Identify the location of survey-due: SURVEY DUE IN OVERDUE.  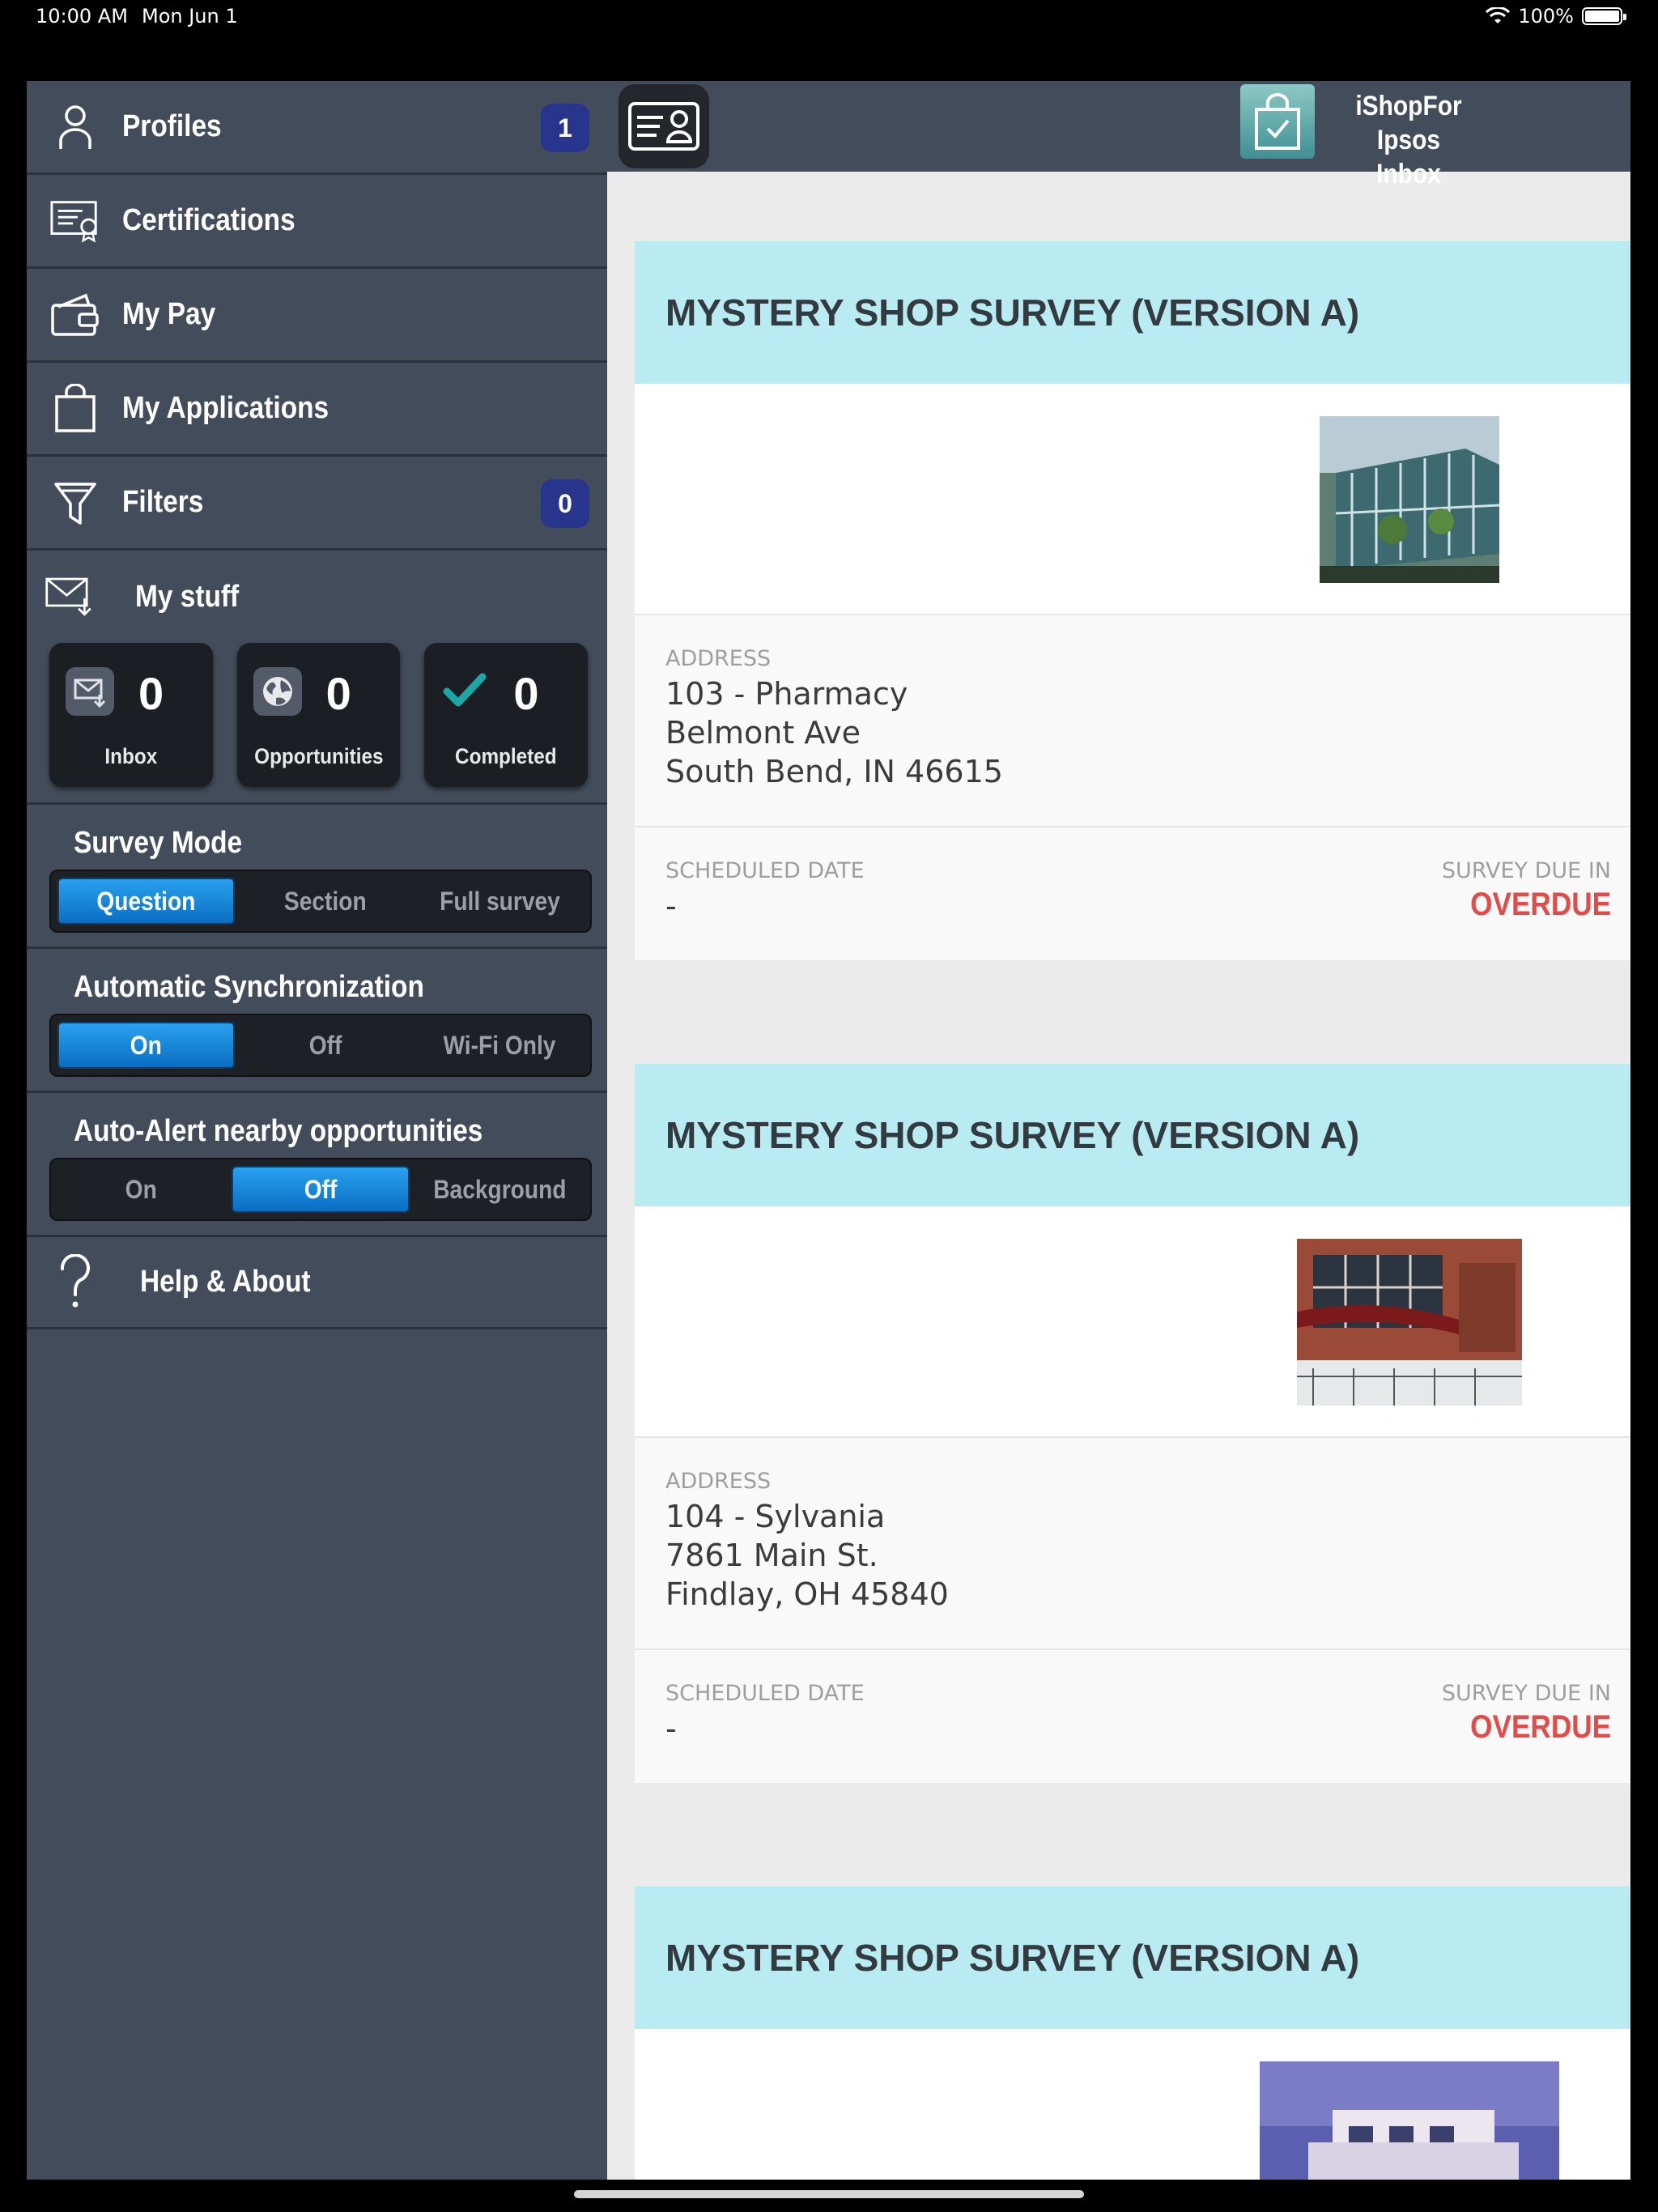
(1526, 891).